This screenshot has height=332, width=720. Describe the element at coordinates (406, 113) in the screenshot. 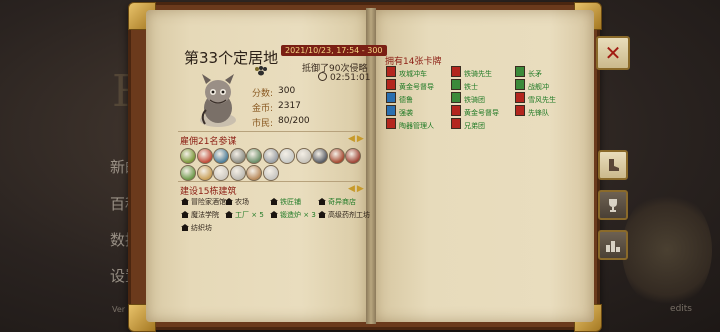

I see `card-label: 强袭` at that location.